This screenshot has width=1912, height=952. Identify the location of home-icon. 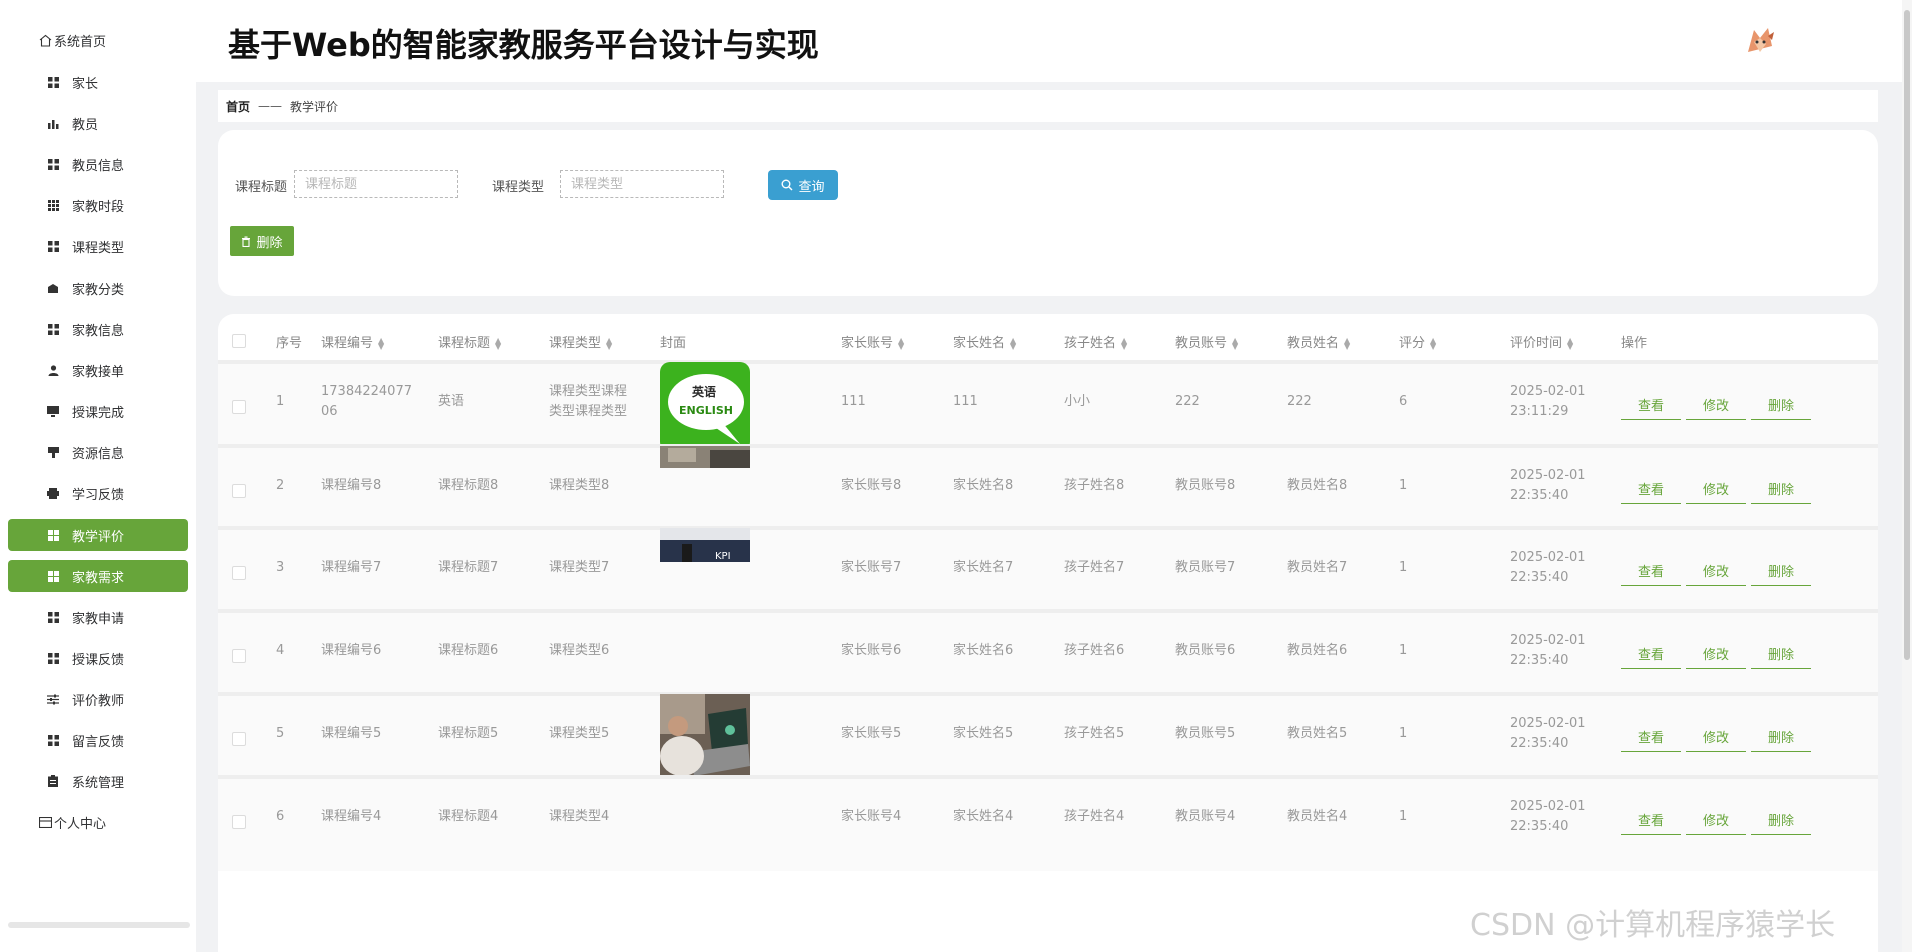
(45, 40).